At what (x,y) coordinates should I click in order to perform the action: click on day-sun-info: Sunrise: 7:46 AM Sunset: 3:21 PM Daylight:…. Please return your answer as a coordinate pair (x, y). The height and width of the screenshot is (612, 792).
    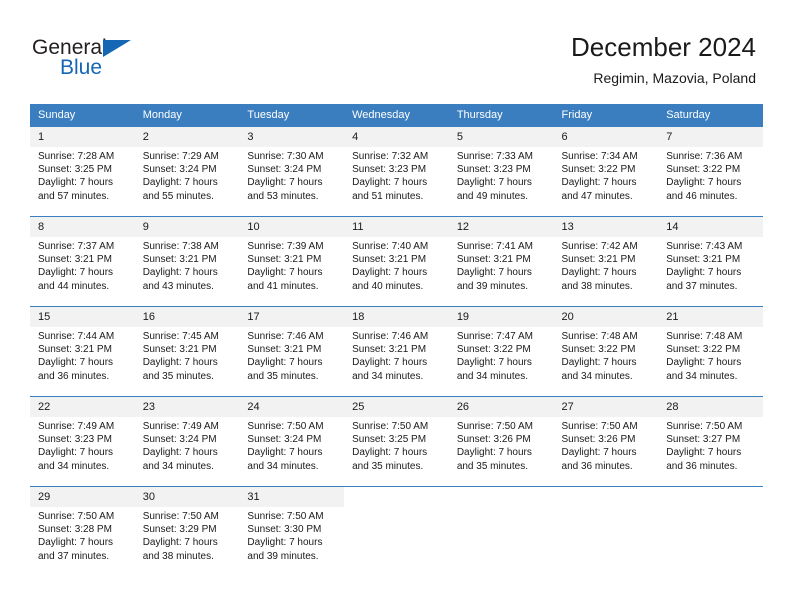
    Looking at the image, I should click on (291, 355).